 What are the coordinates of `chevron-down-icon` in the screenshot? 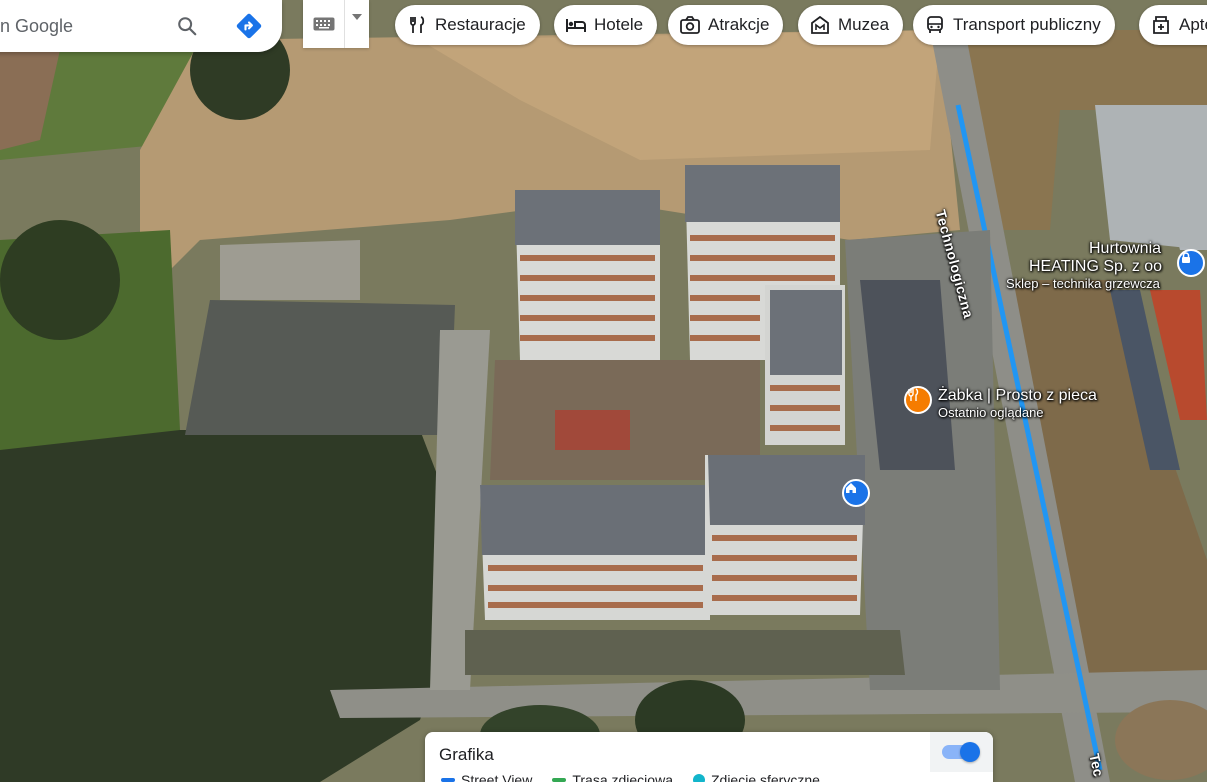 It's located at (357, 24).